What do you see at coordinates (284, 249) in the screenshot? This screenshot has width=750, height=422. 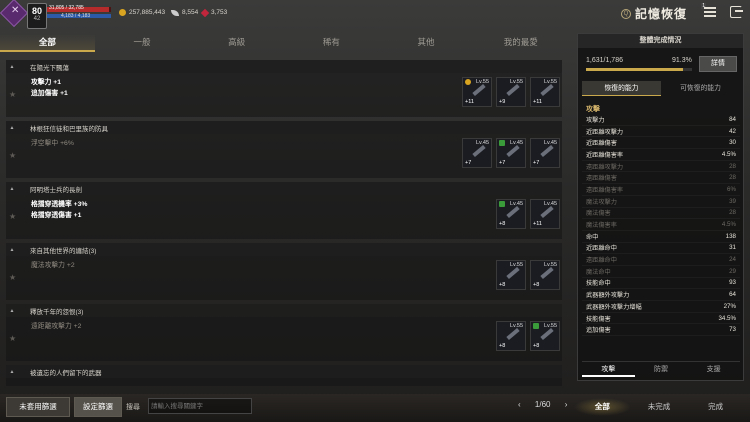 I see `group-header: ▲ 來自其他世界的纏結(3)` at bounding box center [284, 249].